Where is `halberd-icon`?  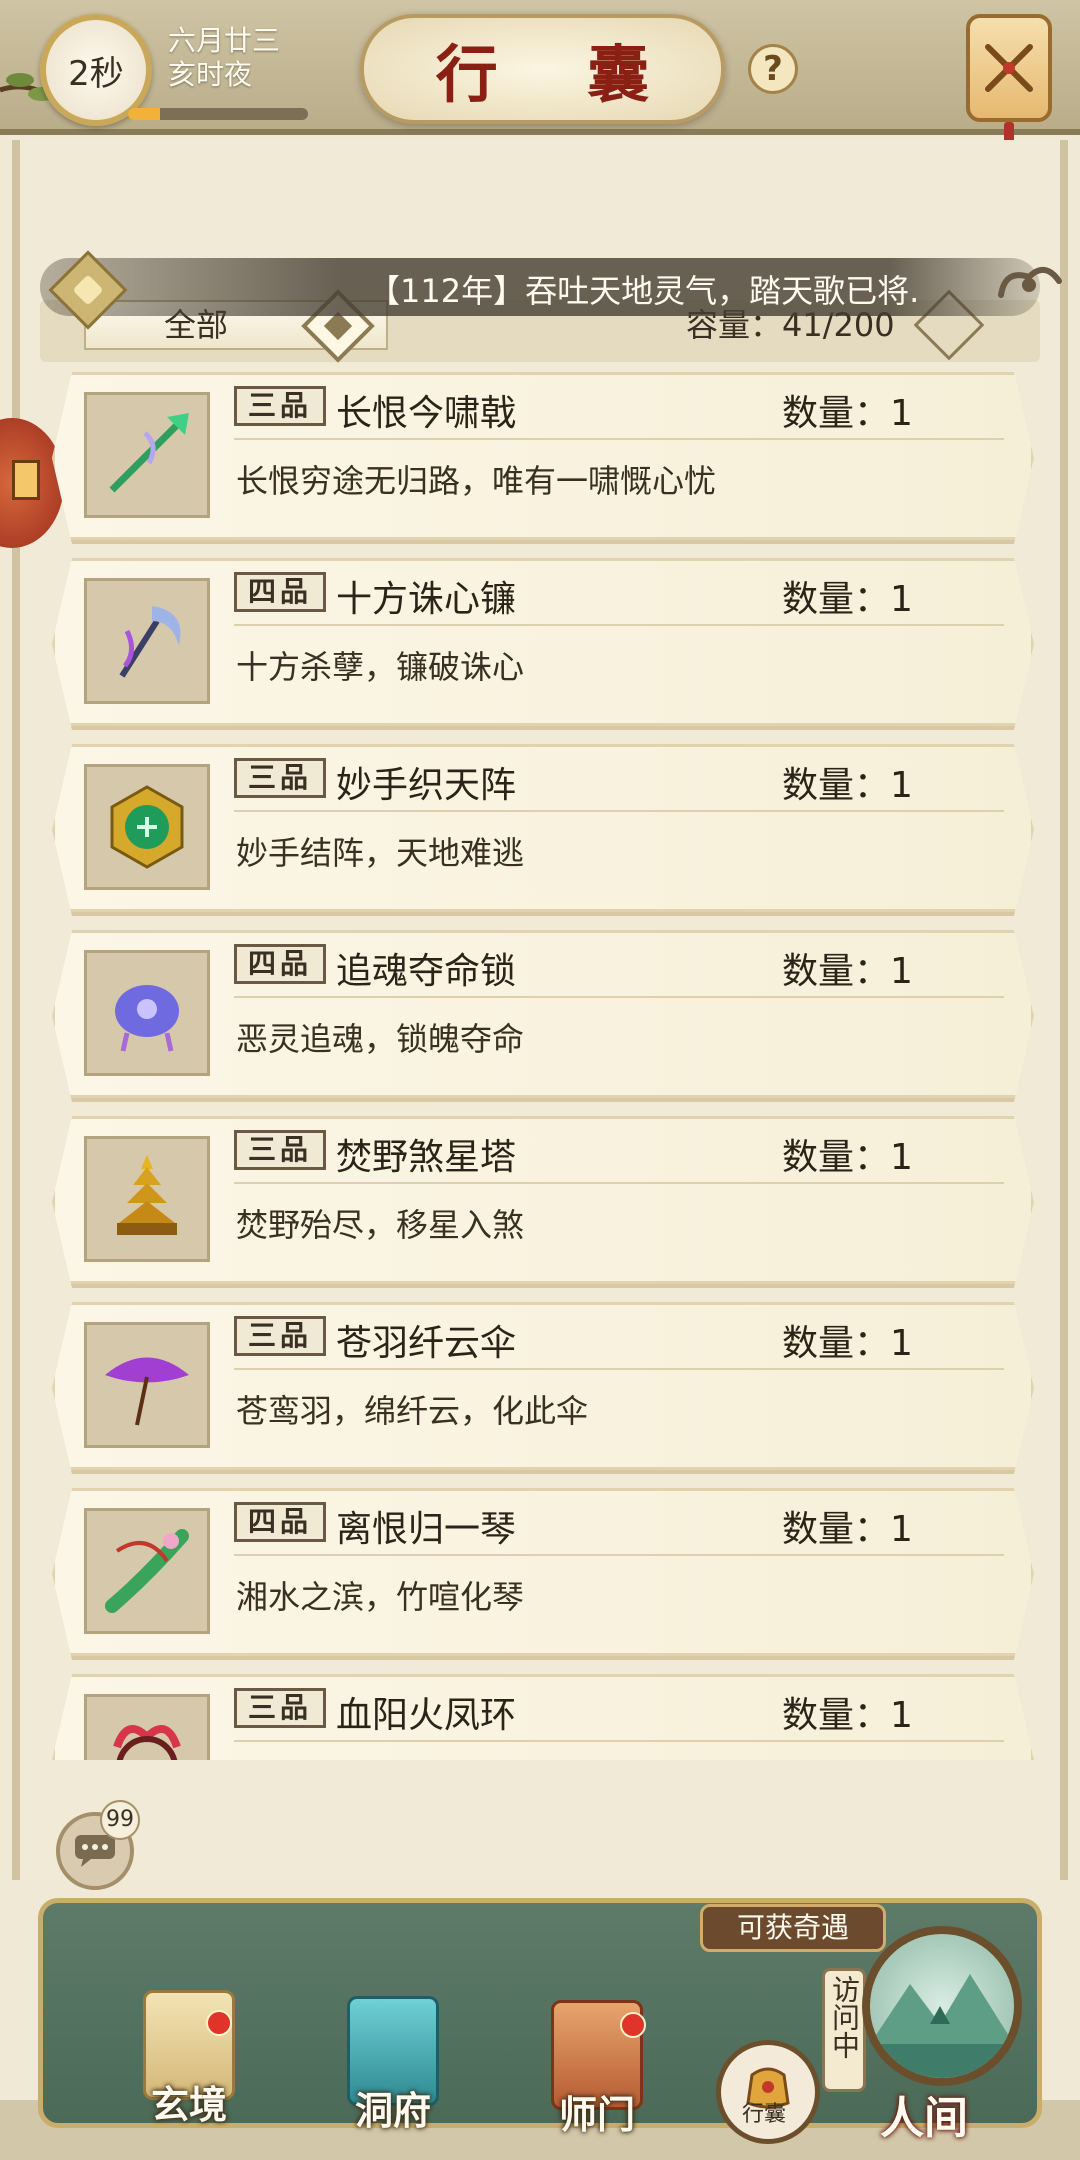
halberd-icon is located at coordinates (149, 453).